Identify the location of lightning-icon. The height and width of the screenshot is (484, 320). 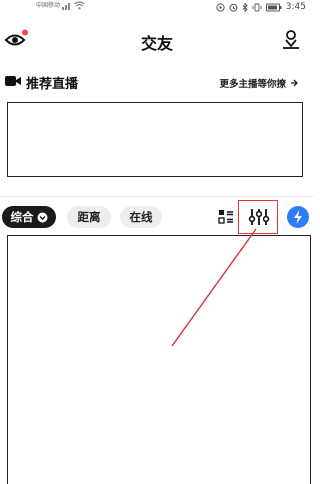
(298, 217).